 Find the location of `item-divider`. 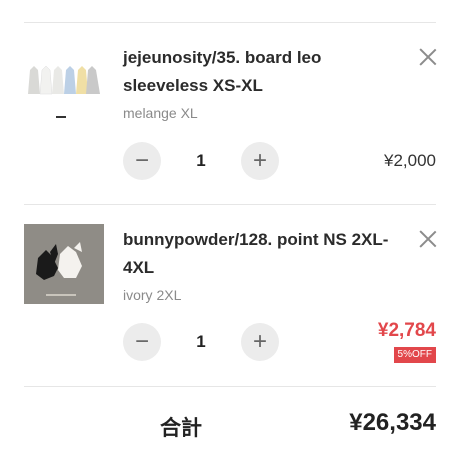

item-divider is located at coordinates (230, 204).